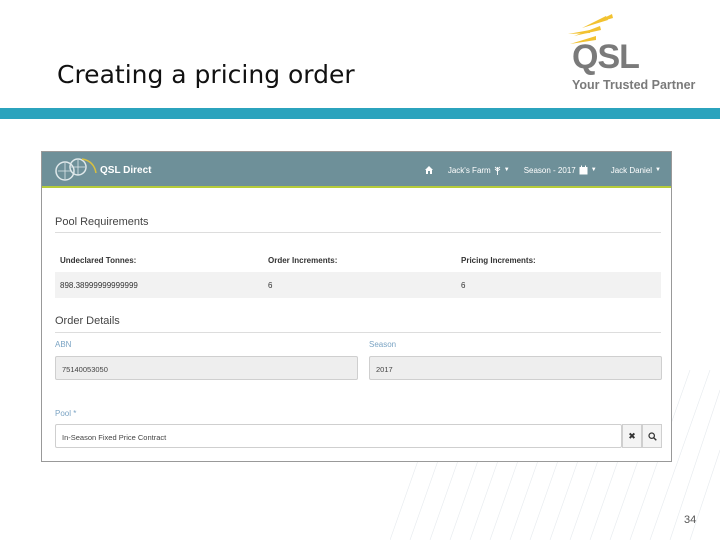 The image size is (720, 540). I want to click on pool-label: Pool *, so click(66, 413).